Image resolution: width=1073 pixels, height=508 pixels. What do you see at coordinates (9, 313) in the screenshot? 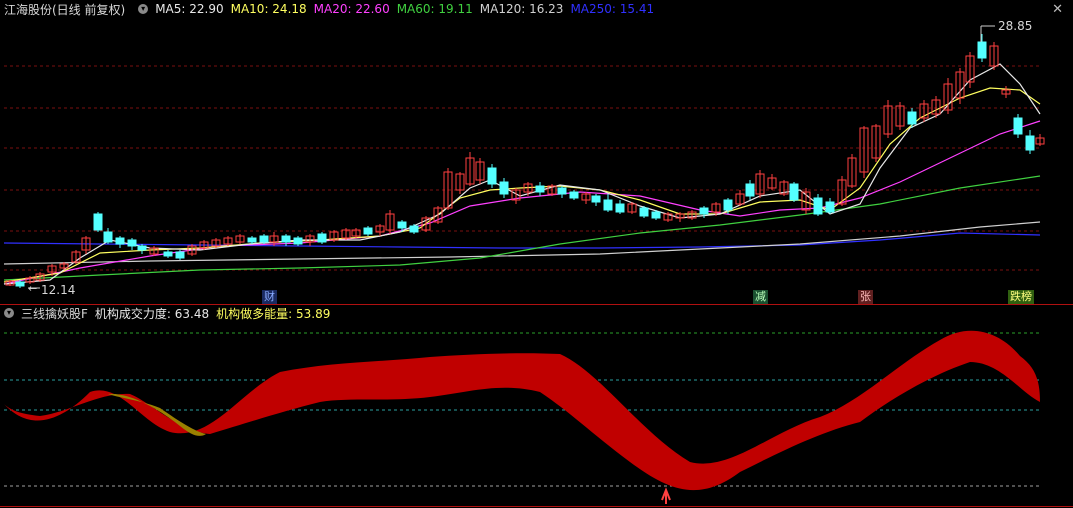
I see `indicator-dropdown-icon: ▾` at bounding box center [9, 313].